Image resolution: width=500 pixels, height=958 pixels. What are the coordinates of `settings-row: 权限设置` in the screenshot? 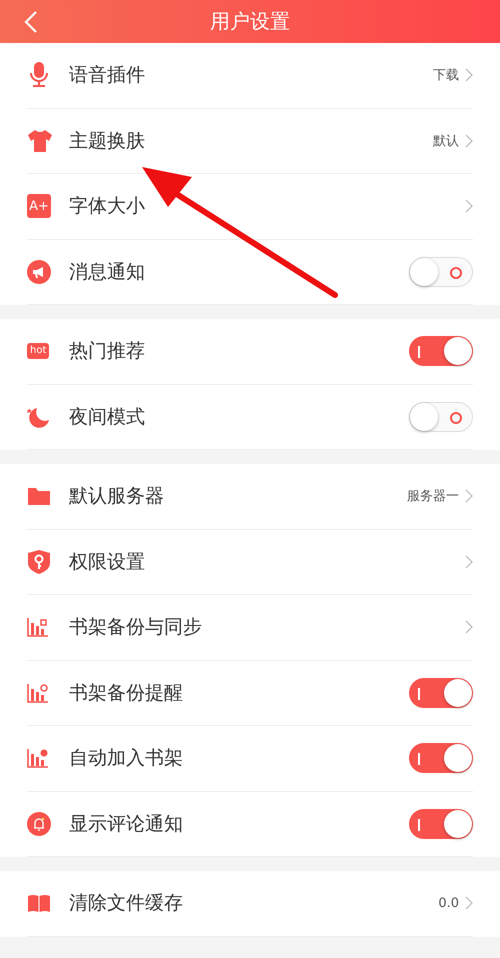 It's located at (250, 562).